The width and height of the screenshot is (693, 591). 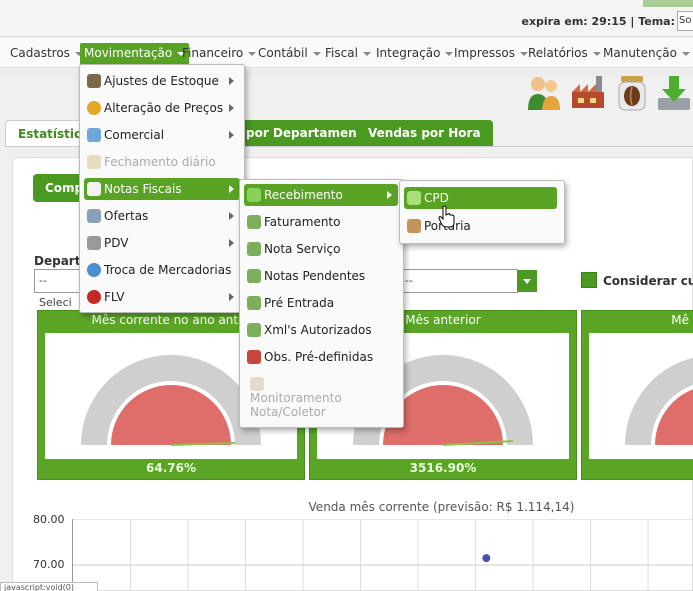 What do you see at coordinates (302, 249) in the screenshot?
I see `menu-item-label: Nota Serviço` at bounding box center [302, 249].